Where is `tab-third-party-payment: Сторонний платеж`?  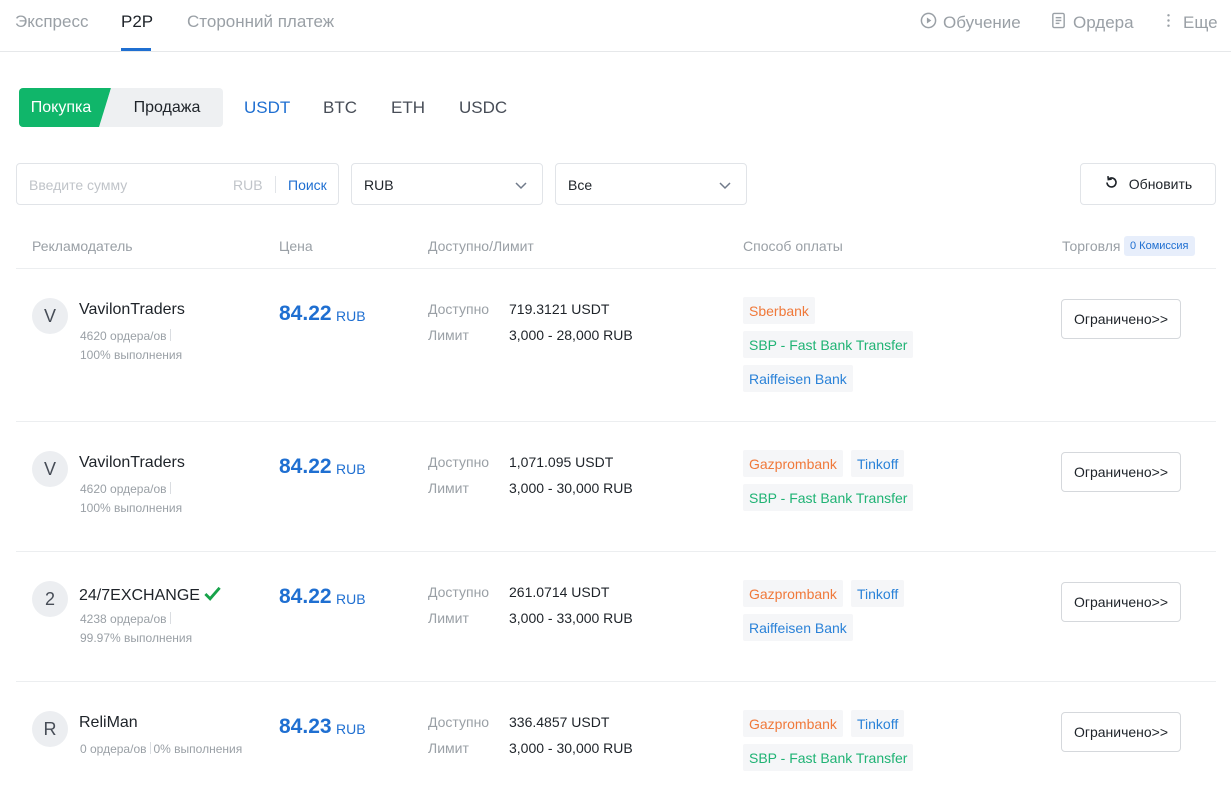
tab-third-party-payment: Сторонний платеж is located at coordinates (260, 22).